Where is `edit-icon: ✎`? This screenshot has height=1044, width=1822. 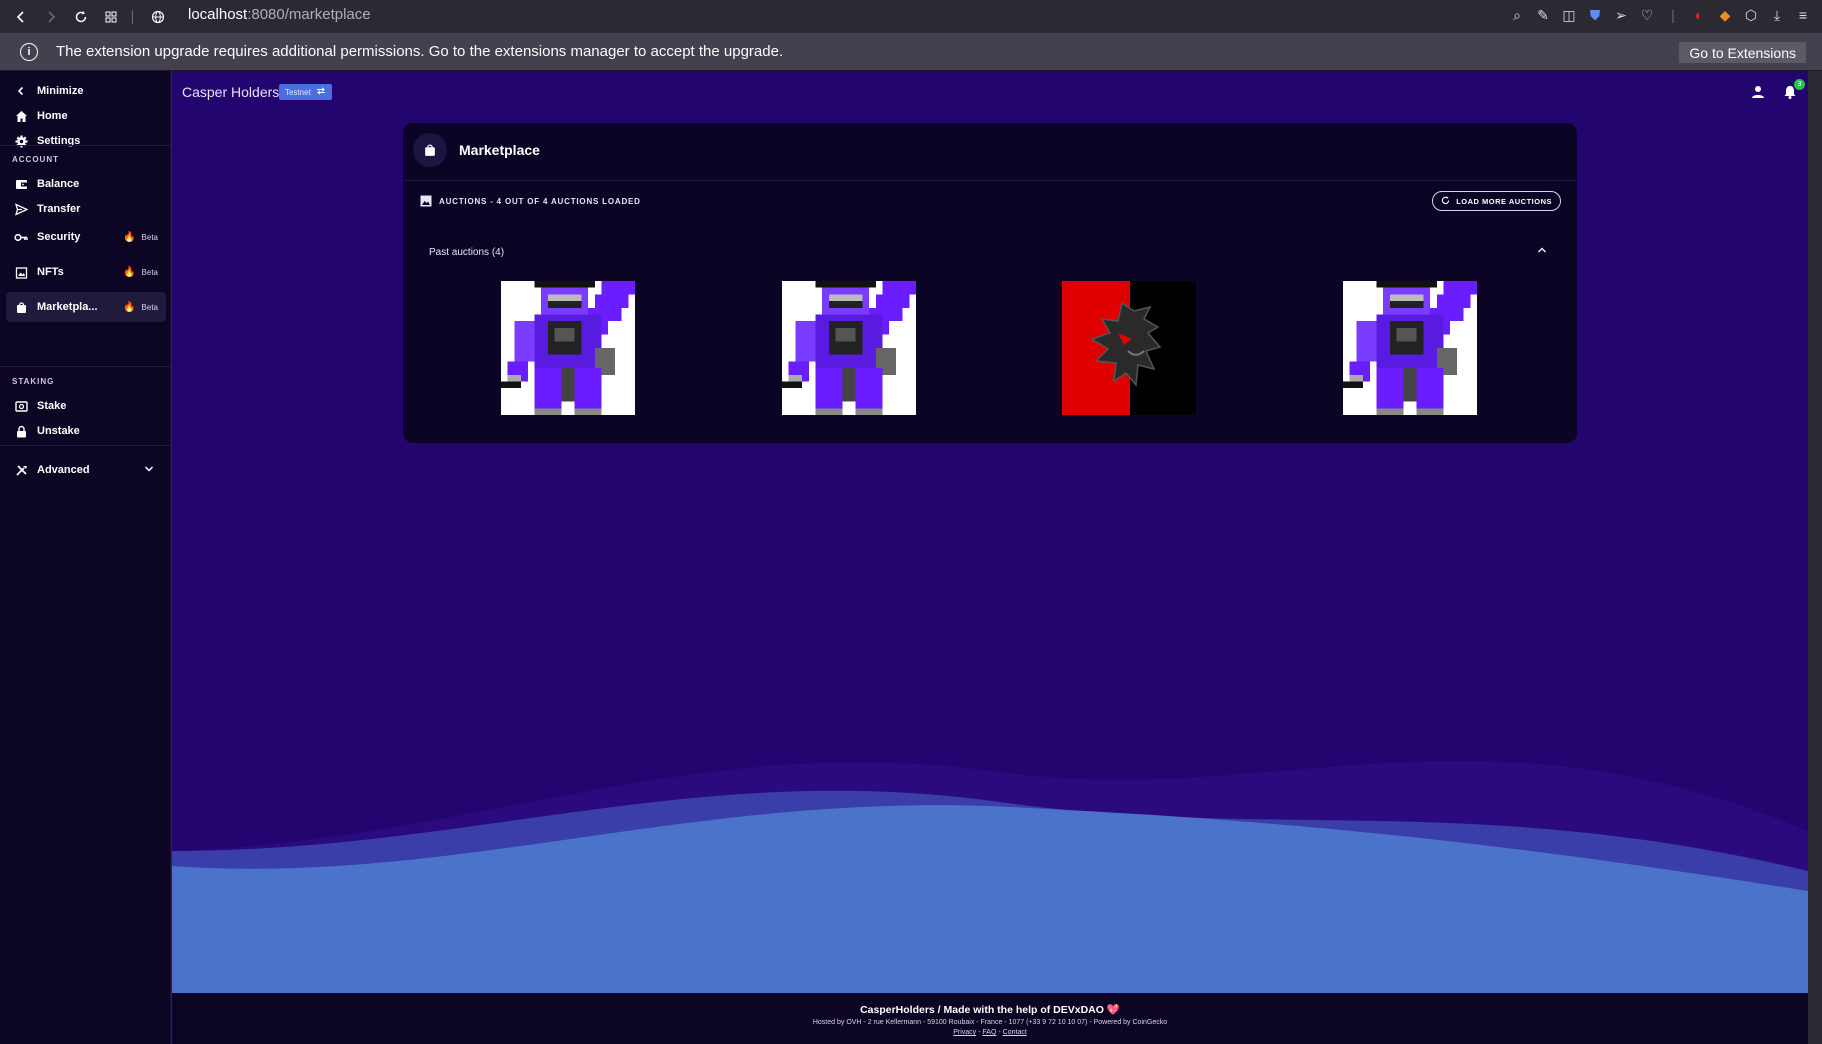
edit-icon: ✎ is located at coordinates (1543, 15).